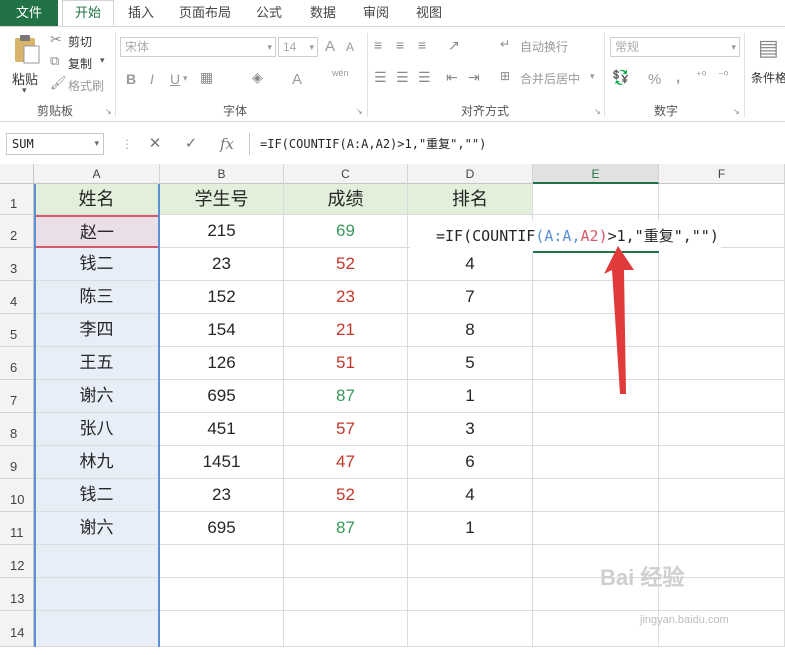  What do you see at coordinates (470, 199) in the screenshot?
I see `header-cell: 排名` at bounding box center [470, 199].